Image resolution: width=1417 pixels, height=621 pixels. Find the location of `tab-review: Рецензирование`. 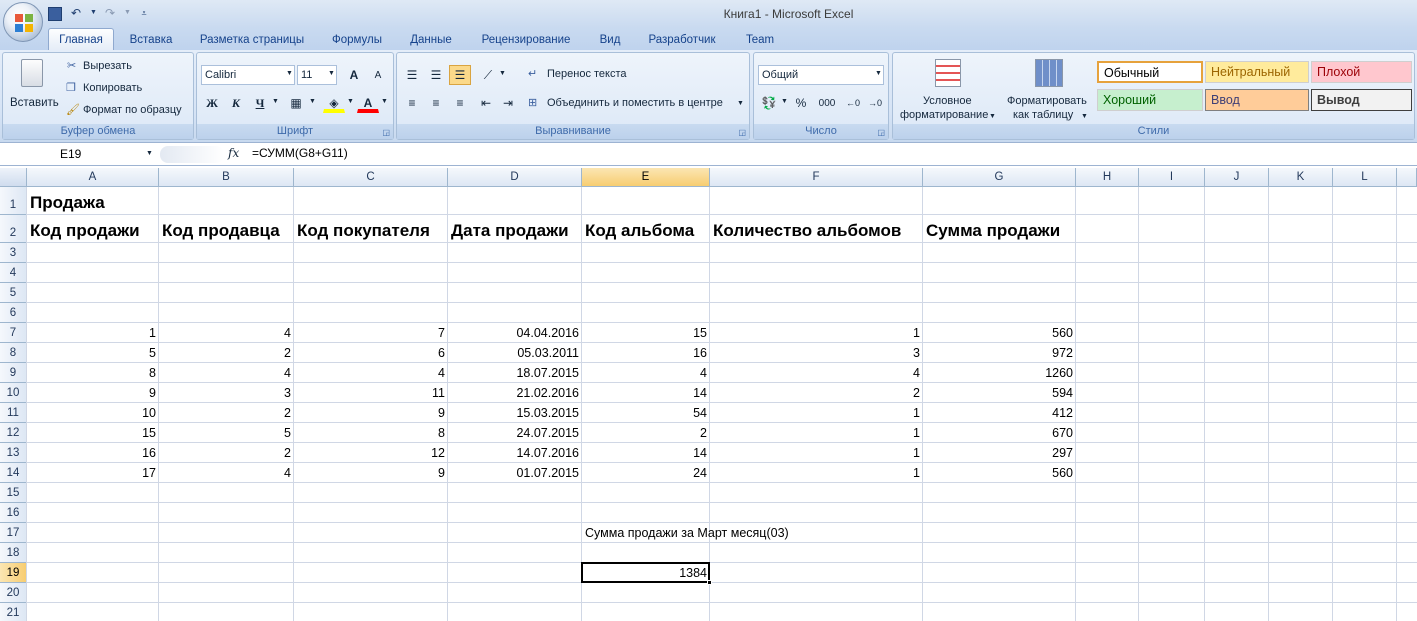

tab-review: Рецензирование is located at coordinates (526, 40).